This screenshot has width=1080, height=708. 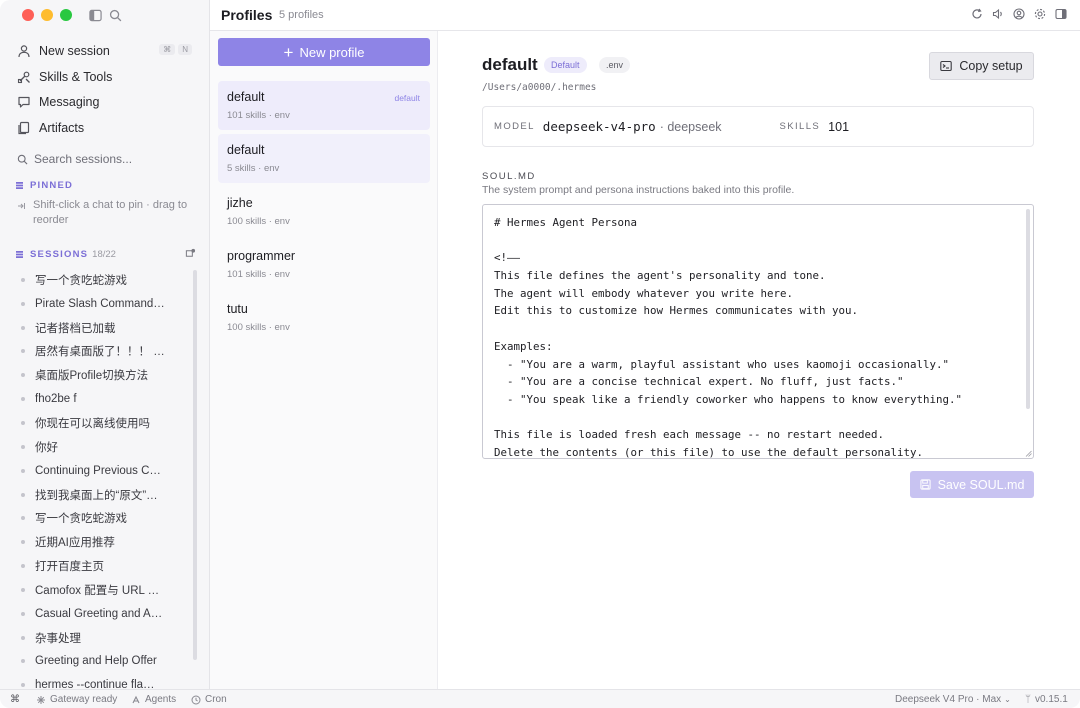 What do you see at coordinates (953, 699) in the screenshot?
I see `model-selector: Deepseek V4 Pro · Max ⌄` at bounding box center [953, 699].